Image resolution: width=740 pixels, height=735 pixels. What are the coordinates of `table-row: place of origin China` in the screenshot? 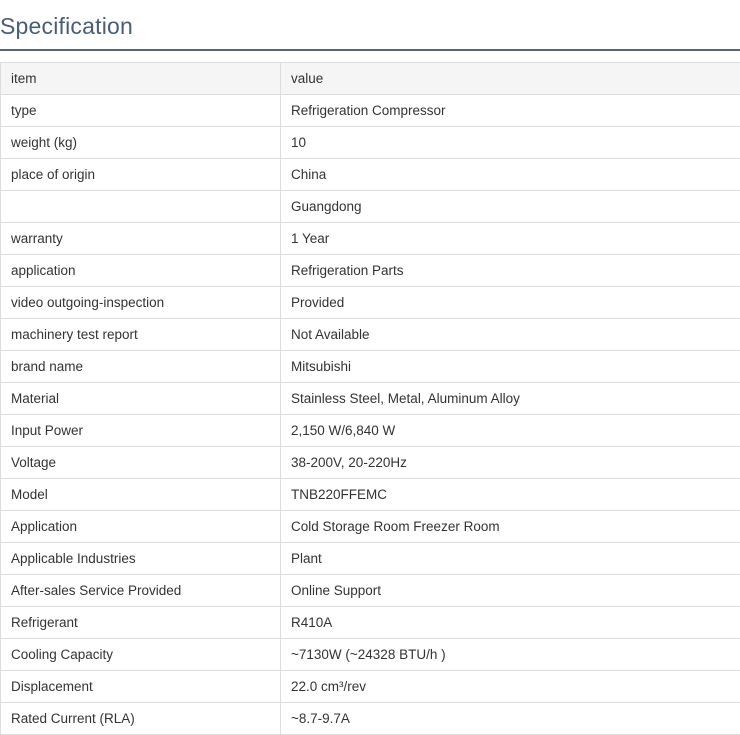 It's located at (370, 174).